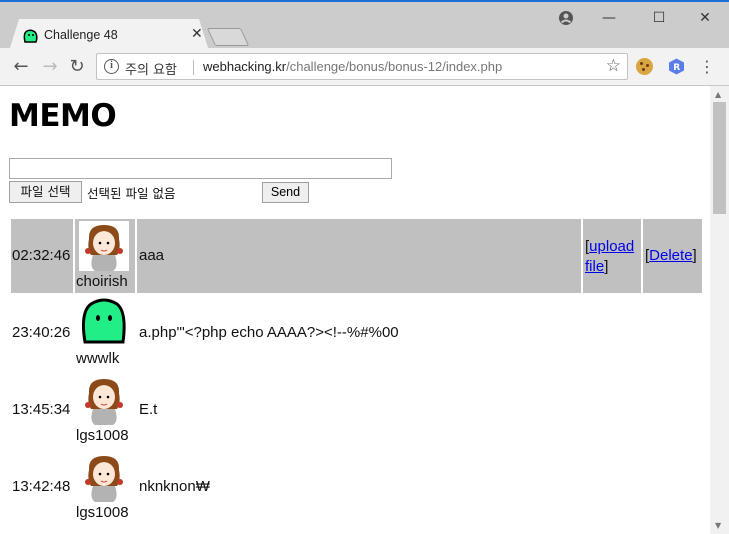 The image size is (729, 534). What do you see at coordinates (644, 66) in the screenshot?
I see `cookie-extension-icon` at bounding box center [644, 66].